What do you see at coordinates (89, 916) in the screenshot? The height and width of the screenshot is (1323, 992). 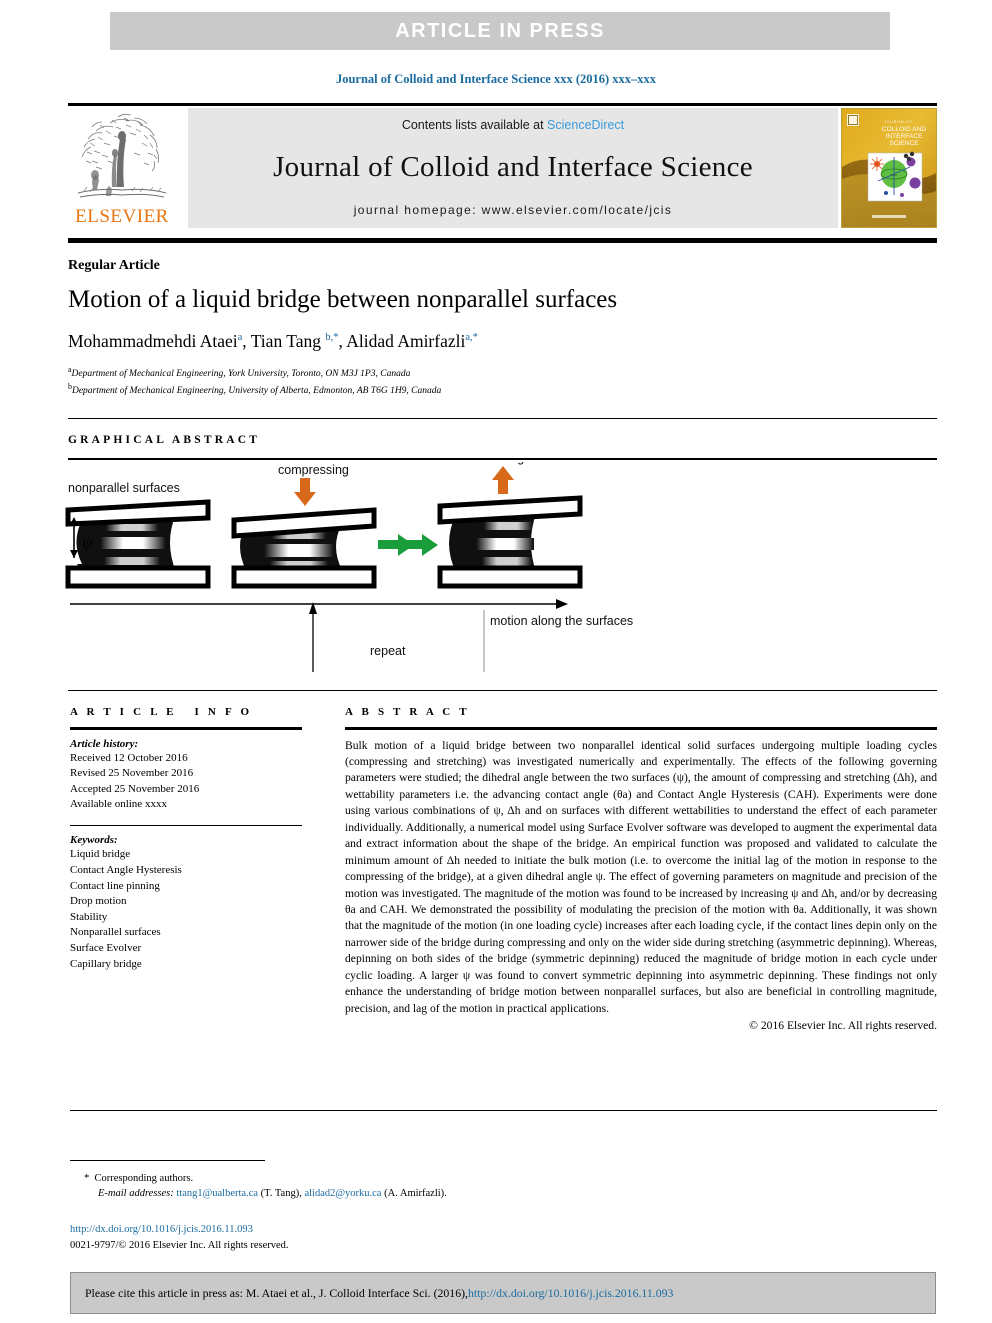 I see `keyword-item: Stability` at bounding box center [89, 916].